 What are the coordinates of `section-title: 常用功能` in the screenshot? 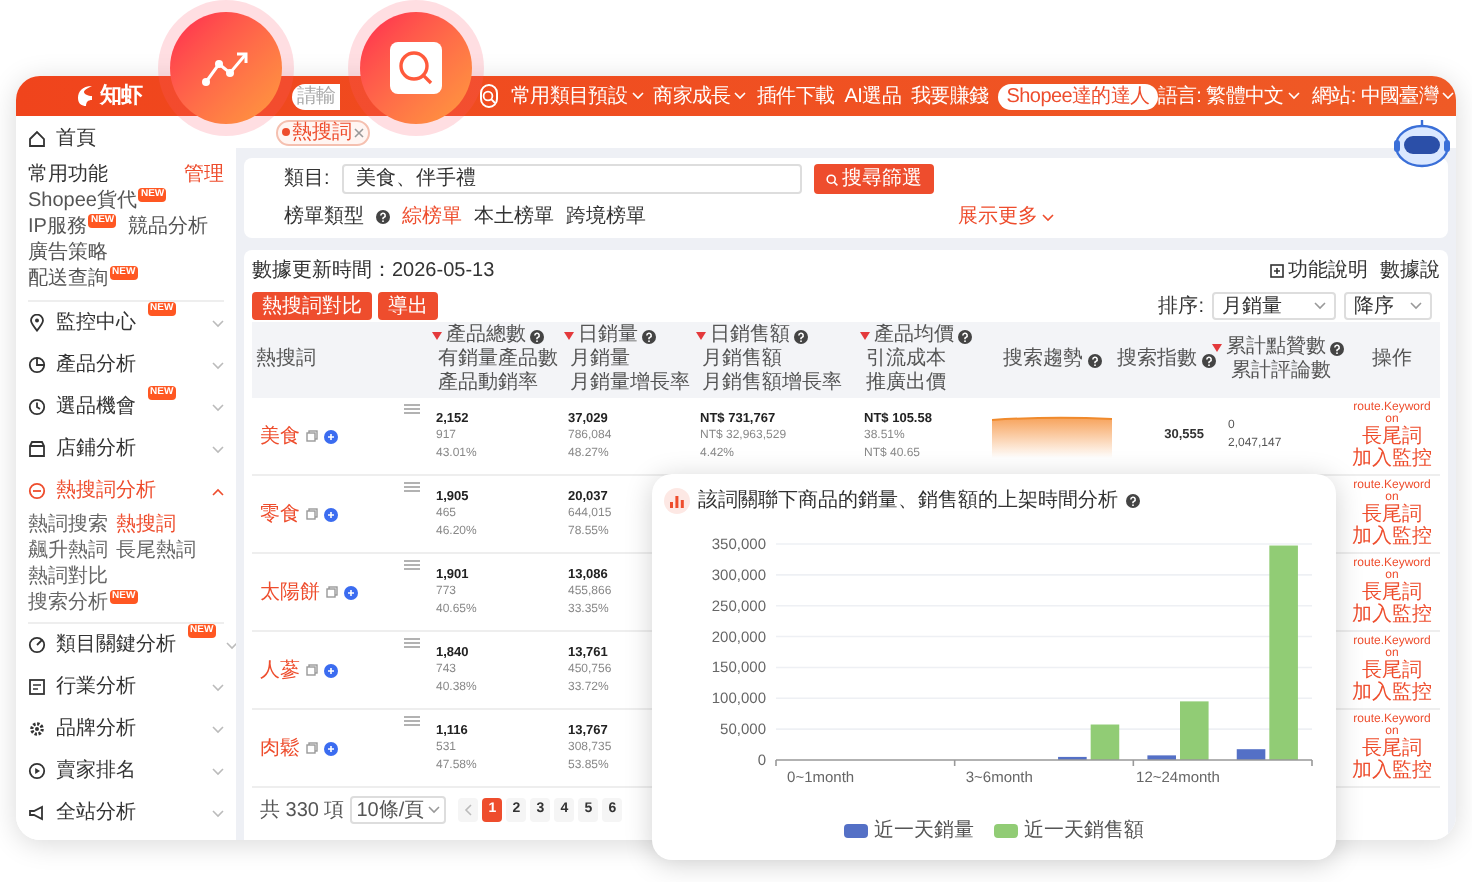 It's located at (68, 175).